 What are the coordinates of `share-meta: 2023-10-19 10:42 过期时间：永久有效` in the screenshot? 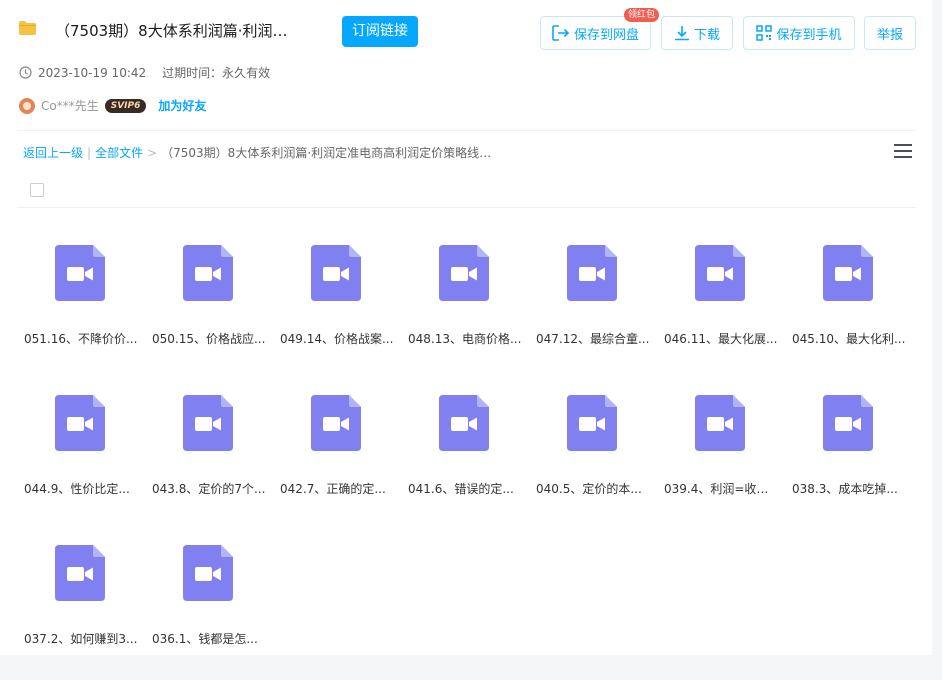 It's located at (144, 72).